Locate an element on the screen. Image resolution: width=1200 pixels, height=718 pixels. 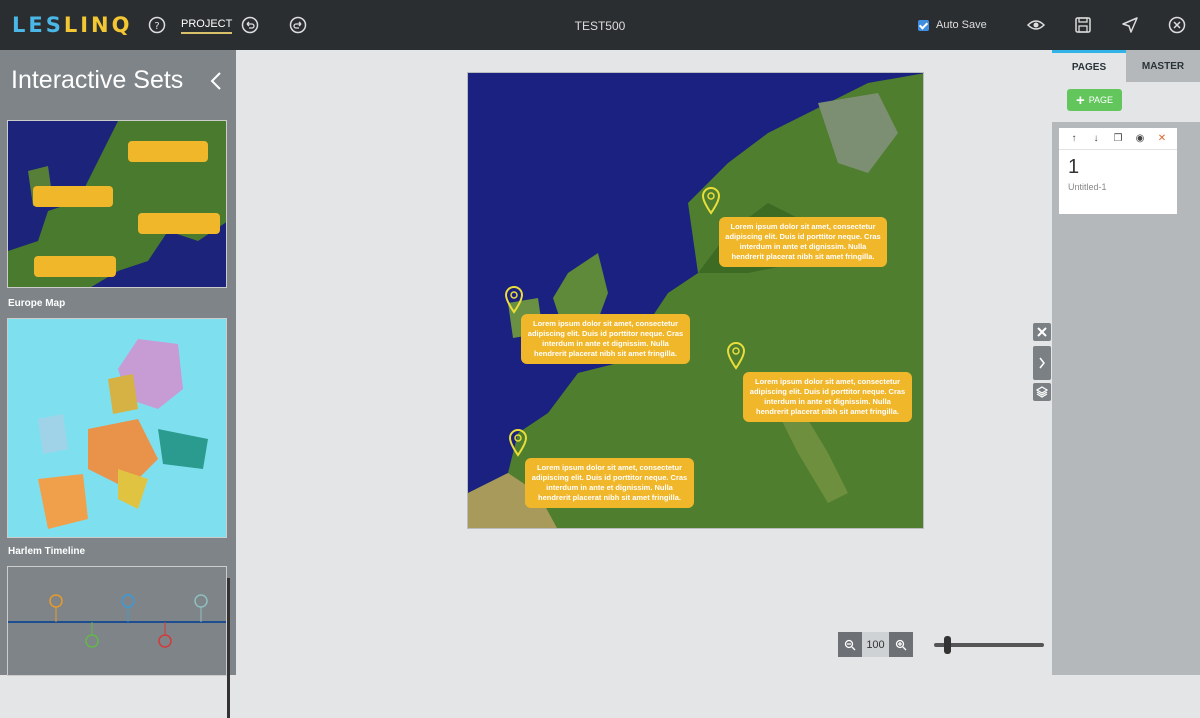
document-title: TEST500 is located at coordinates (600, 26).